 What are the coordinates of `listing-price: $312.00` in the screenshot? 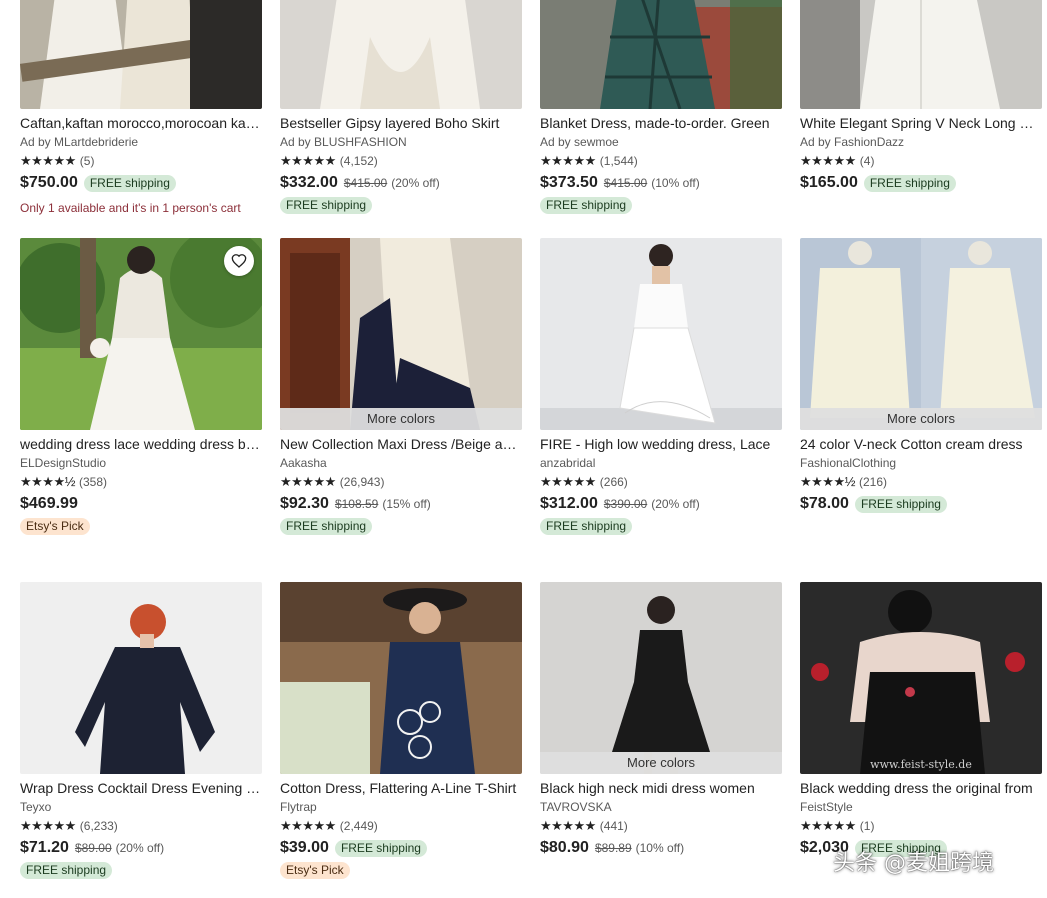 It's located at (569, 503).